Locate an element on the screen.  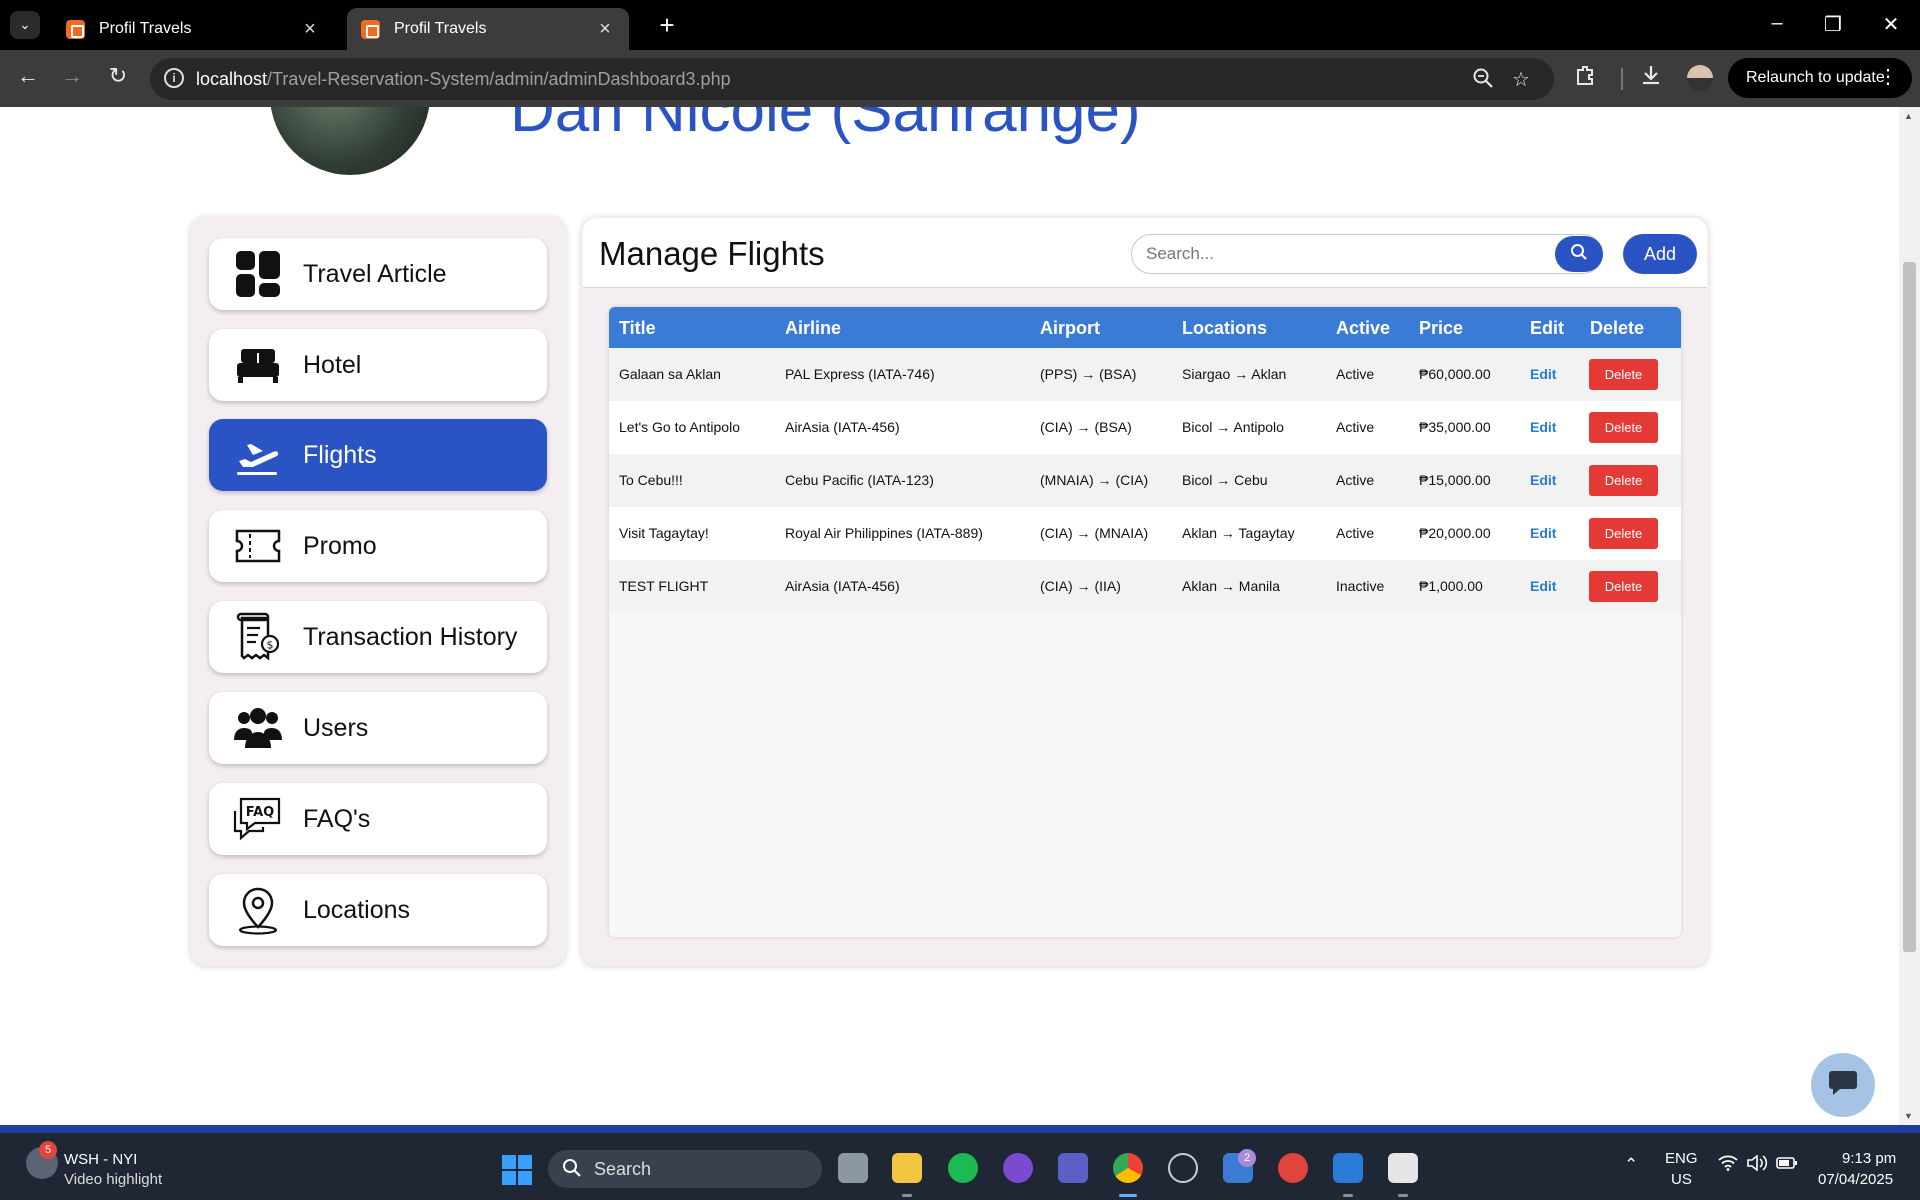
site-info-icon: i is located at coordinates (174, 78).